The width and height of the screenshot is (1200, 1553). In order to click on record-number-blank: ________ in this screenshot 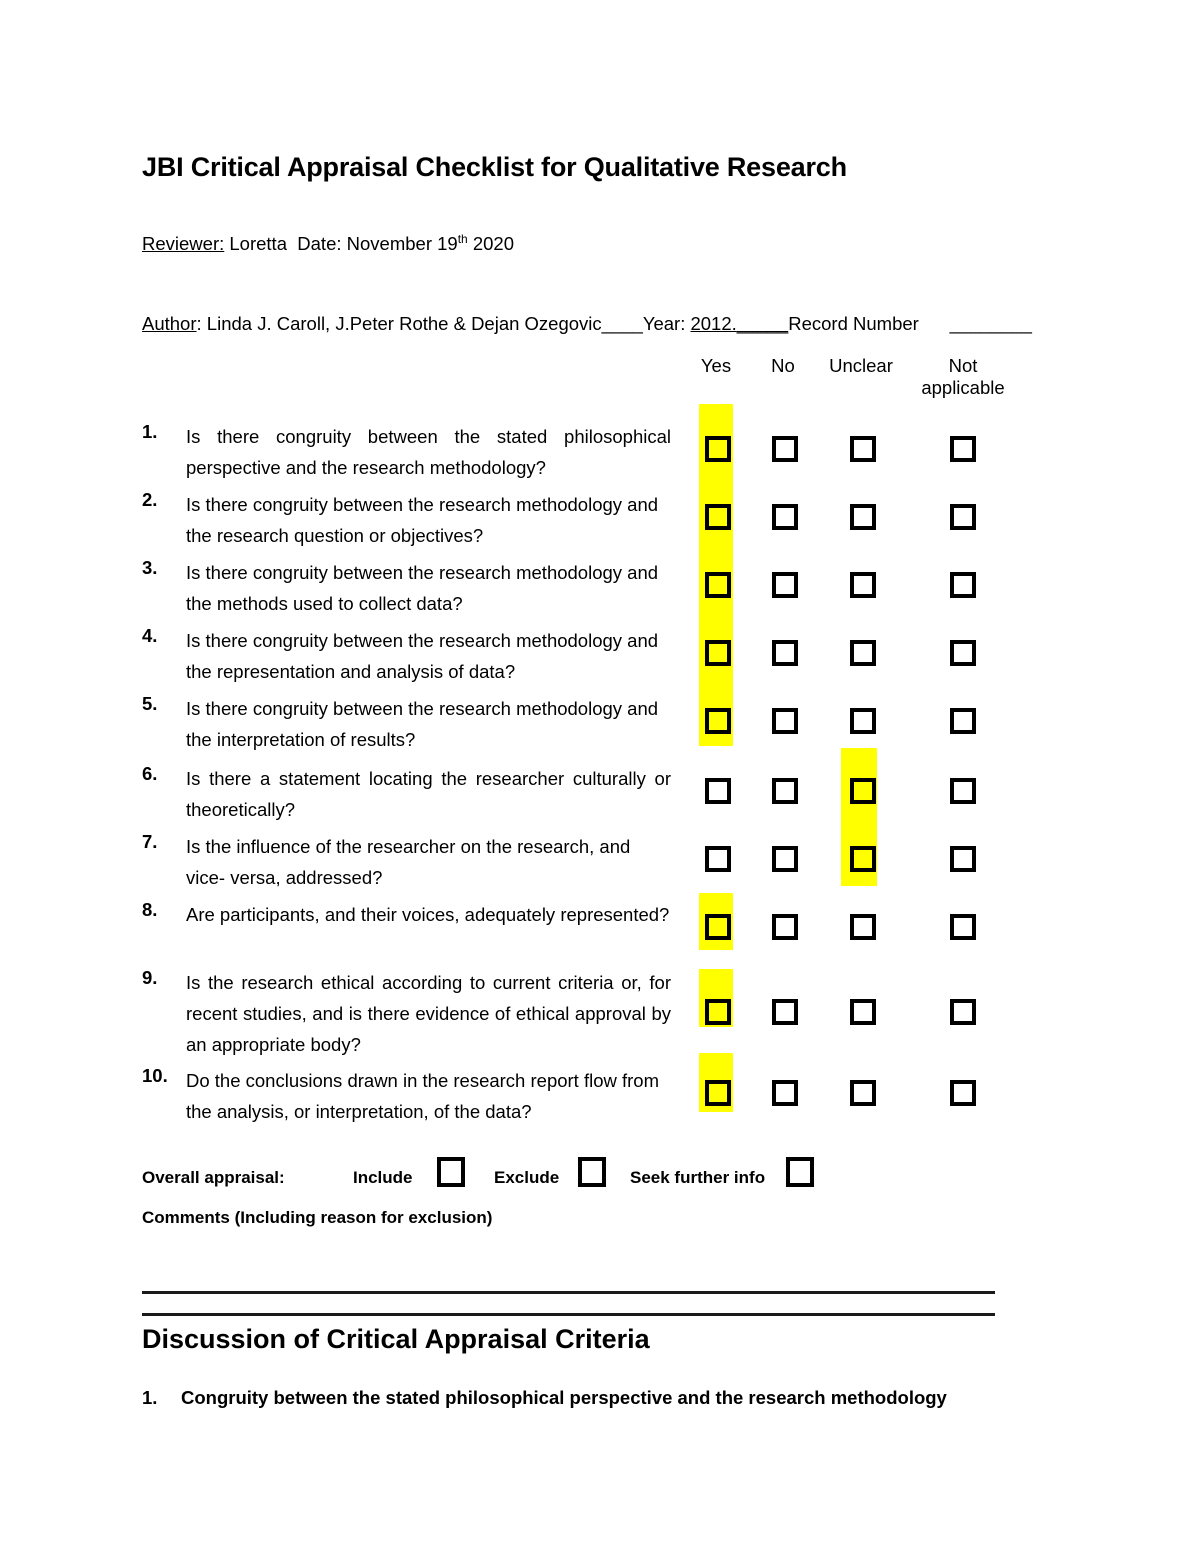, I will do `click(990, 323)`.